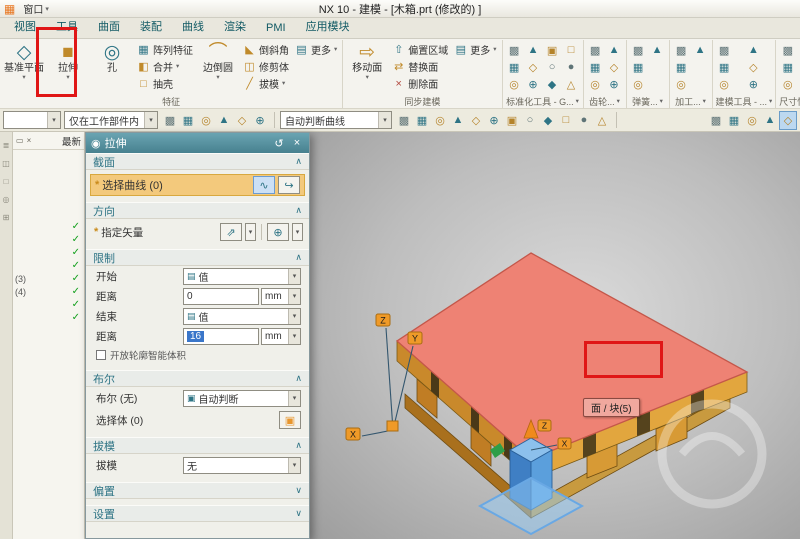 This screenshot has height=539, width=800. I want to click on start-distance-unit-dropdown: mm ▾, so click(281, 296).